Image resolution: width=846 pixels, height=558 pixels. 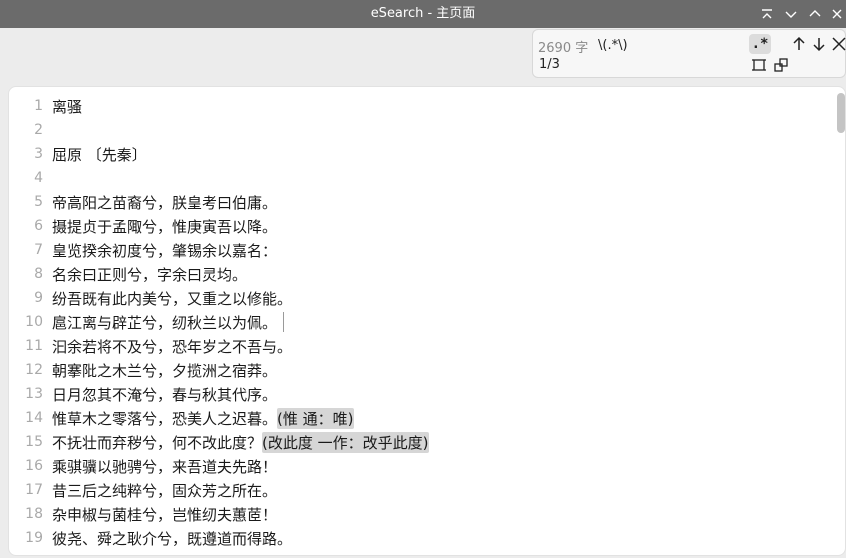 What do you see at coordinates (34, 514) in the screenshot?
I see `line-number: 18` at bounding box center [34, 514].